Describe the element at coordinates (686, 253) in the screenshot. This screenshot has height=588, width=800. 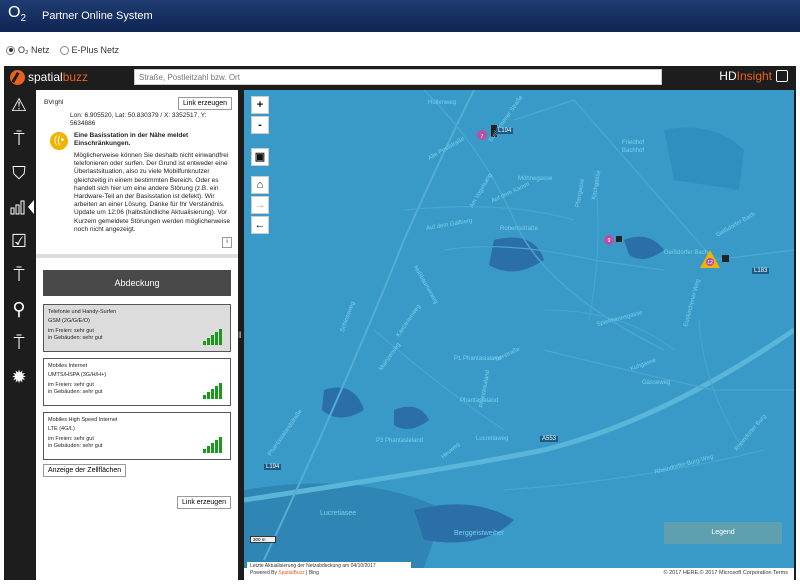
I see `map-label: Geißdorfer Bach` at that location.